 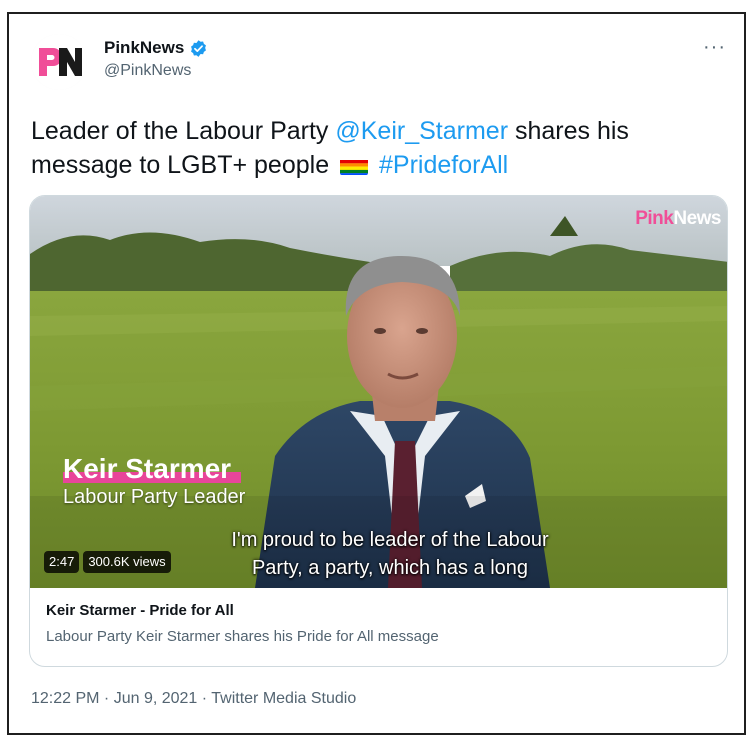 What do you see at coordinates (183, 131) in the screenshot?
I see `tweet-text-part1: Leader of the Labour Party` at bounding box center [183, 131].